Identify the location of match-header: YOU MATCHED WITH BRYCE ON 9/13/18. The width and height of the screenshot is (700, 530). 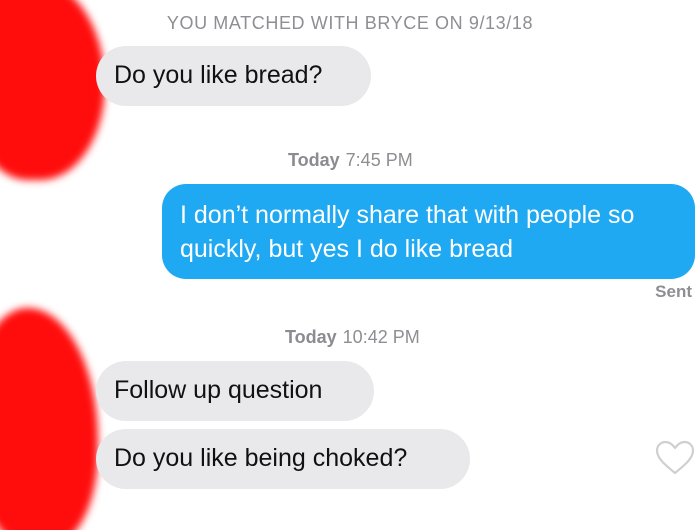
(350, 23).